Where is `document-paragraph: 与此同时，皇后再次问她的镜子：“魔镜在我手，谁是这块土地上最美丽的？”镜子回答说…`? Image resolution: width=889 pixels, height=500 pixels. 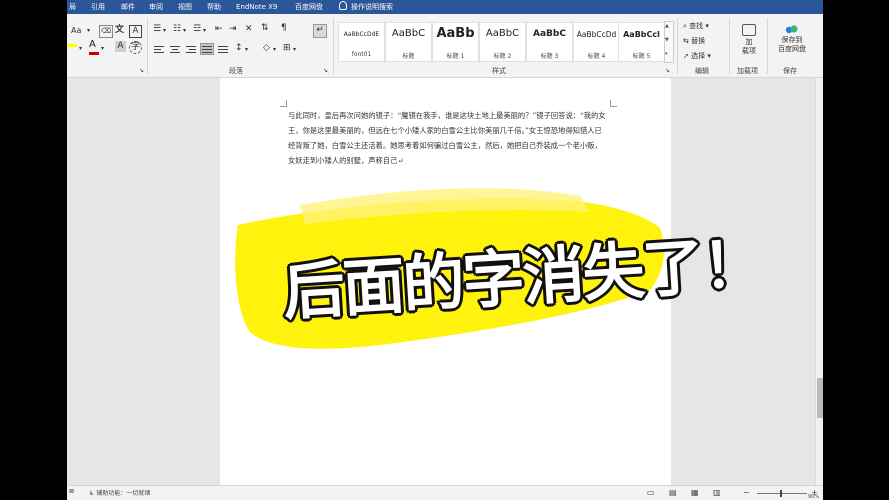
document-paragraph: 与此同时，皇后再次问她的镜子：“魔镜在我手，谁是这块土地上最美丽的？”镜子回答说… is located at coordinates (447, 138).